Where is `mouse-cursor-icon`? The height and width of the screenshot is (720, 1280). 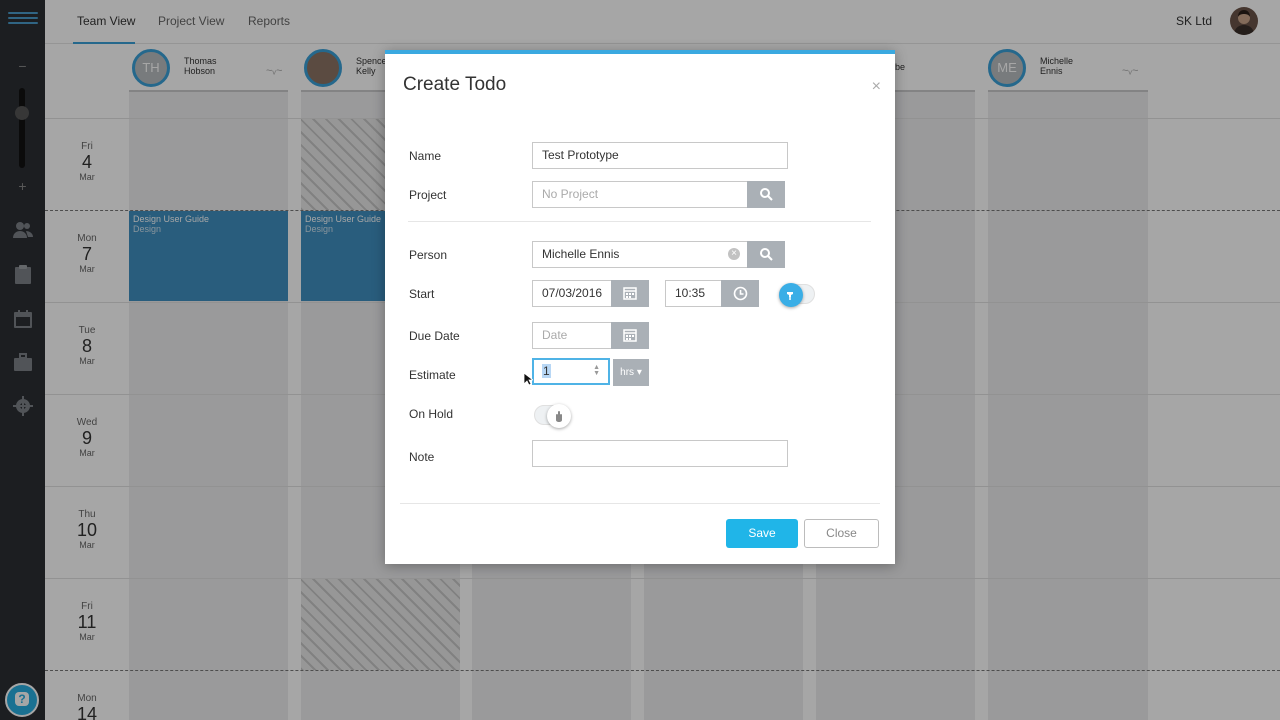 mouse-cursor-icon is located at coordinates (528, 379).